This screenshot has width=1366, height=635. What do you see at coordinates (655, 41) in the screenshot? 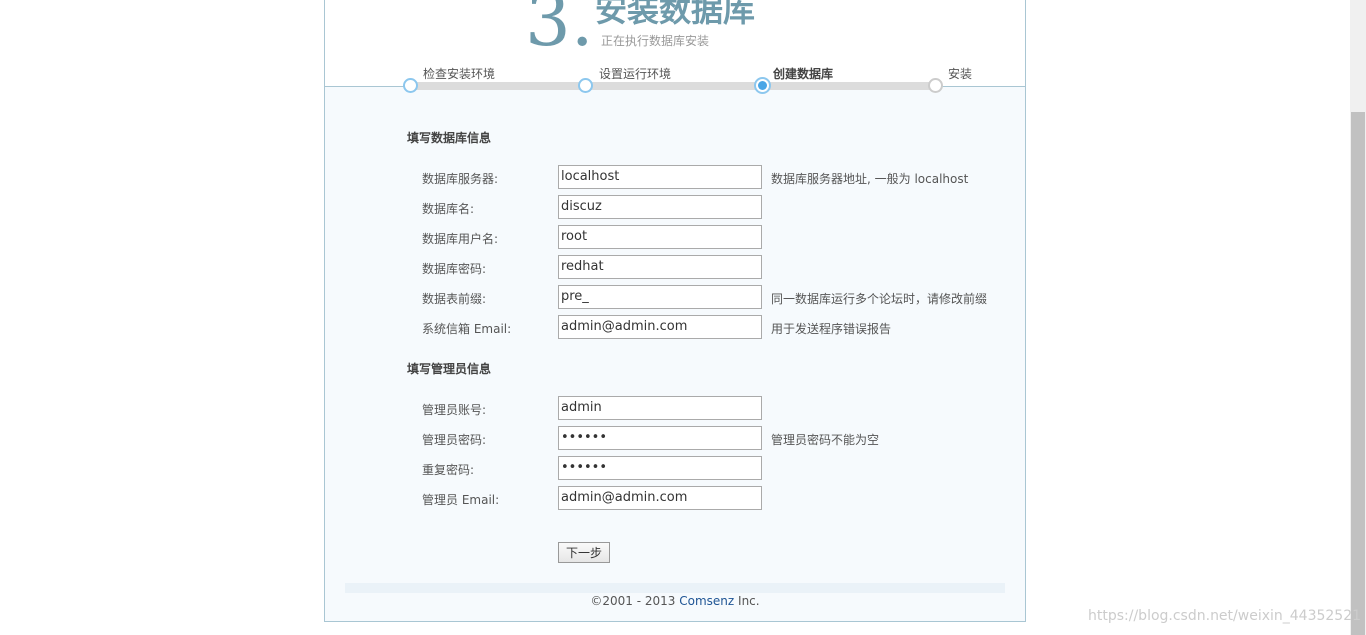
I see `page-subtitle: 正在执行数据库安装` at bounding box center [655, 41].